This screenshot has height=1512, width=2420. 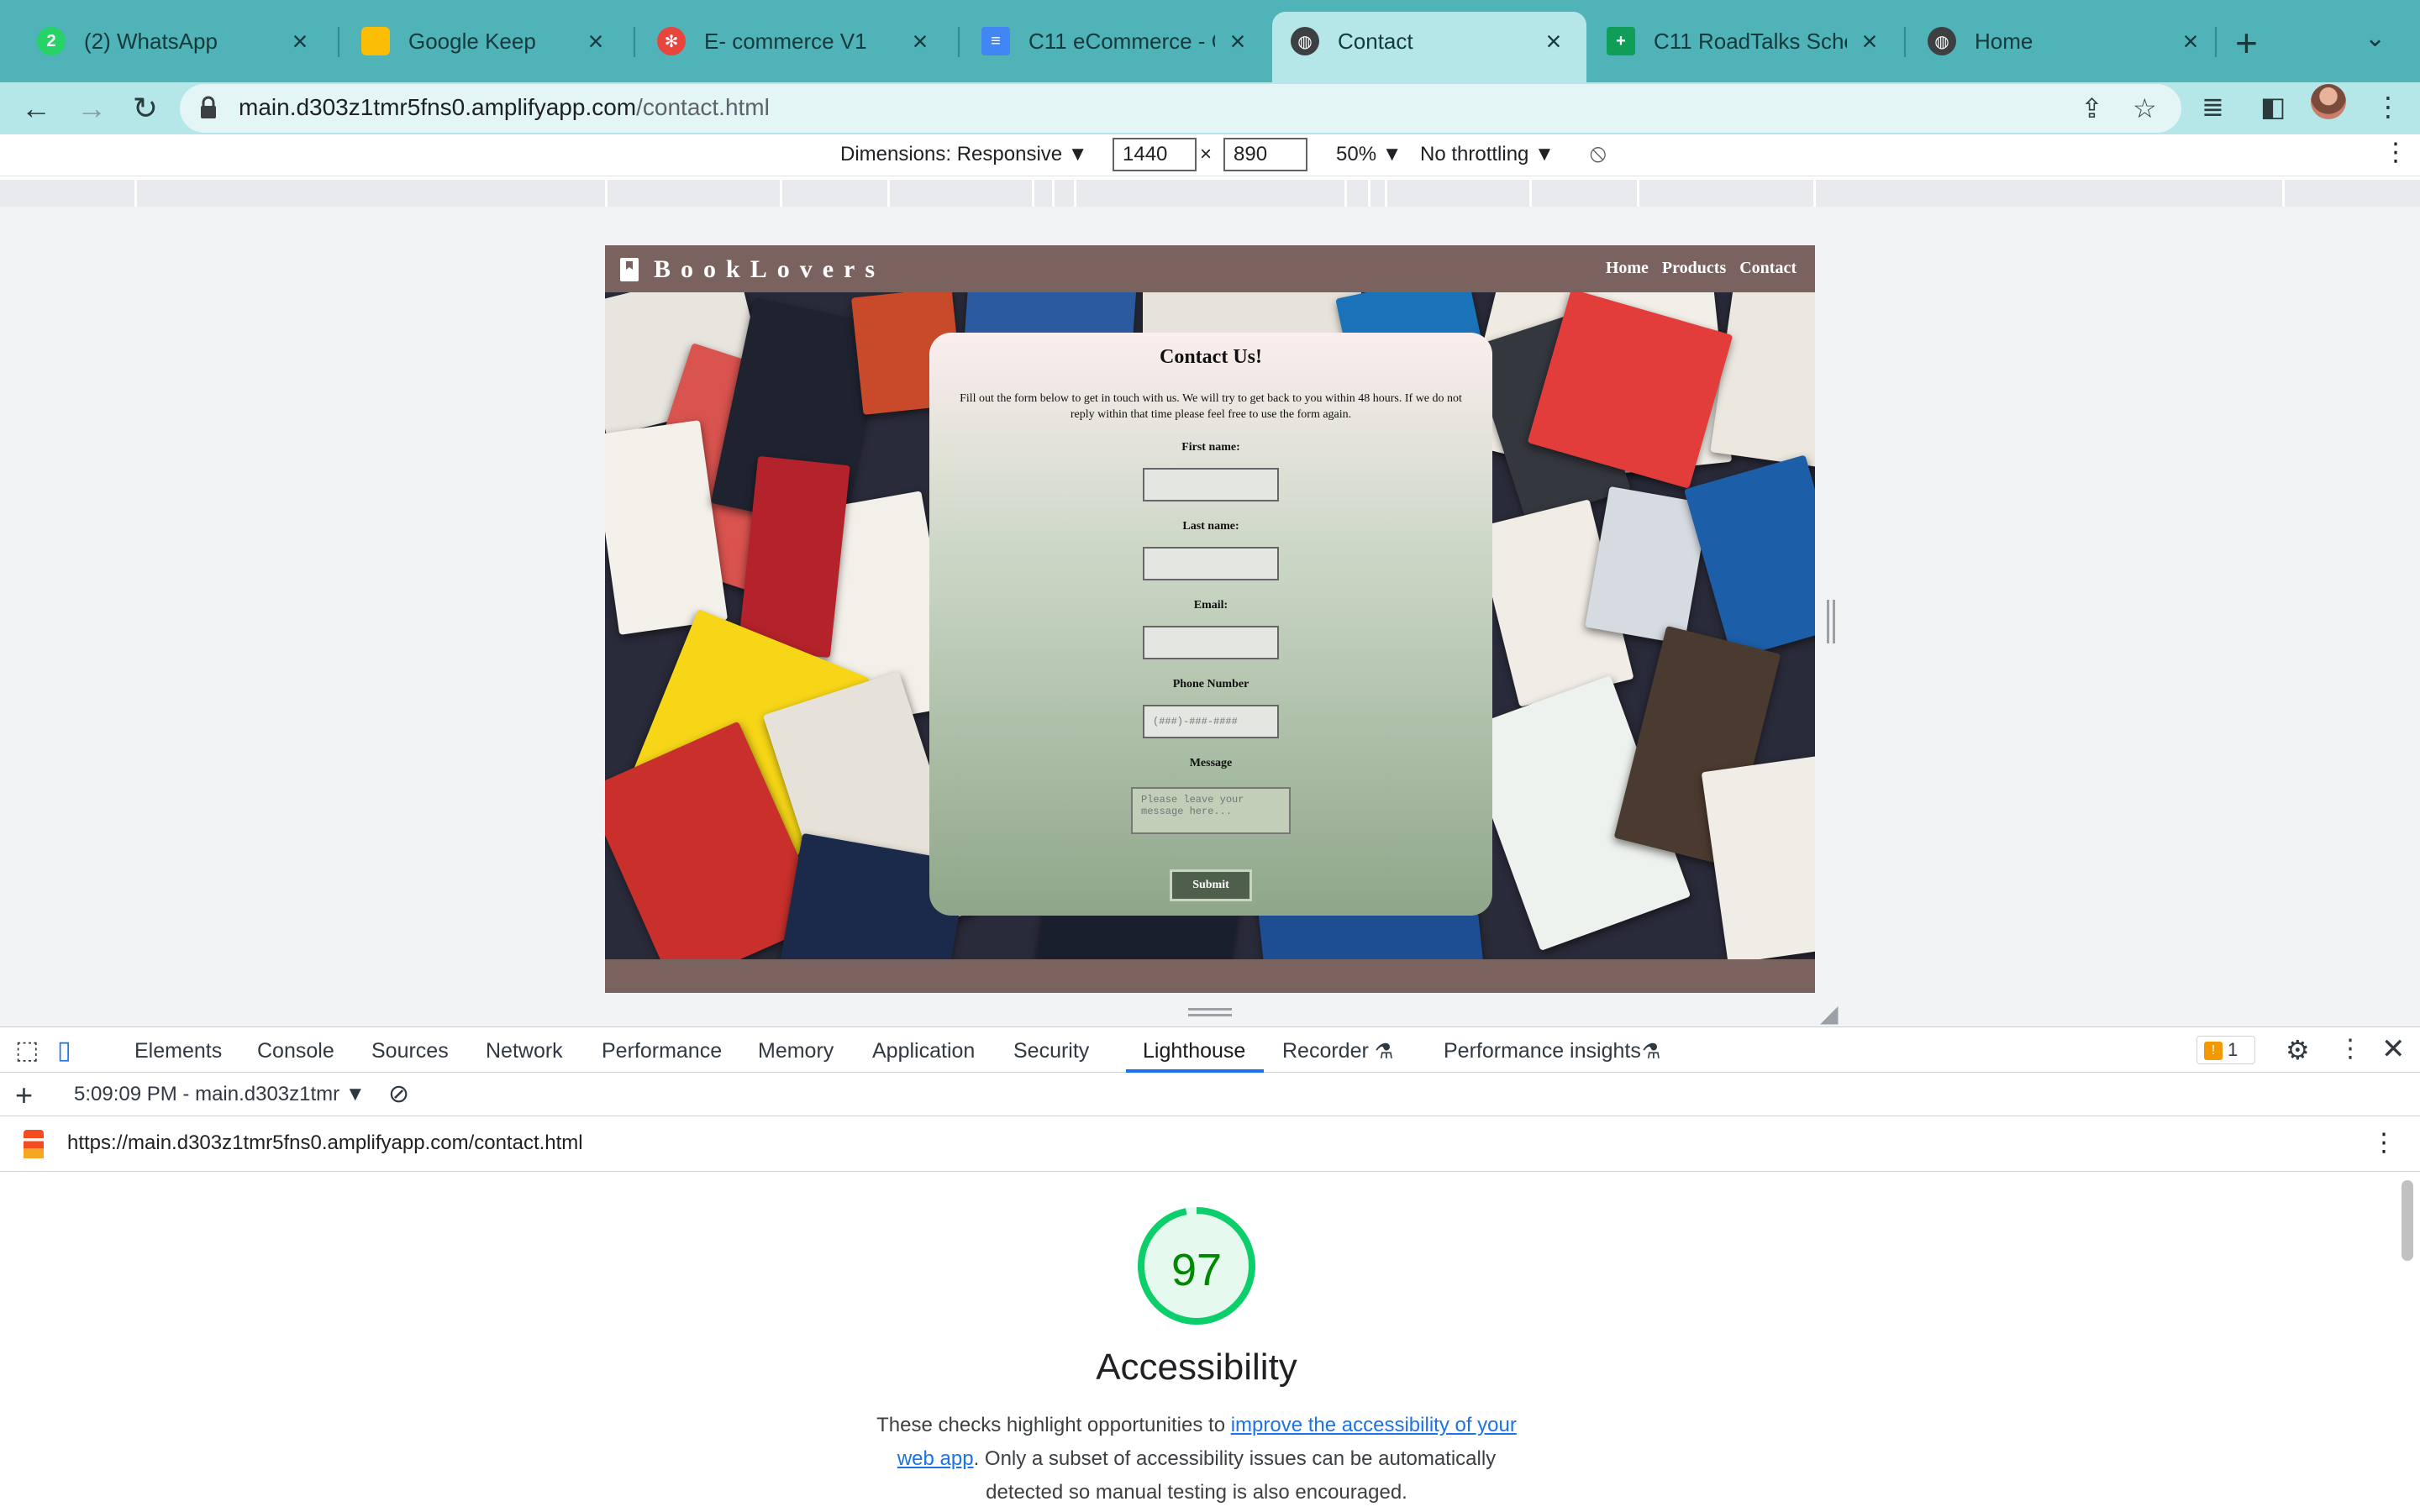 What do you see at coordinates (1384, 1051) in the screenshot?
I see `flask-icon: ⚗` at bounding box center [1384, 1051].